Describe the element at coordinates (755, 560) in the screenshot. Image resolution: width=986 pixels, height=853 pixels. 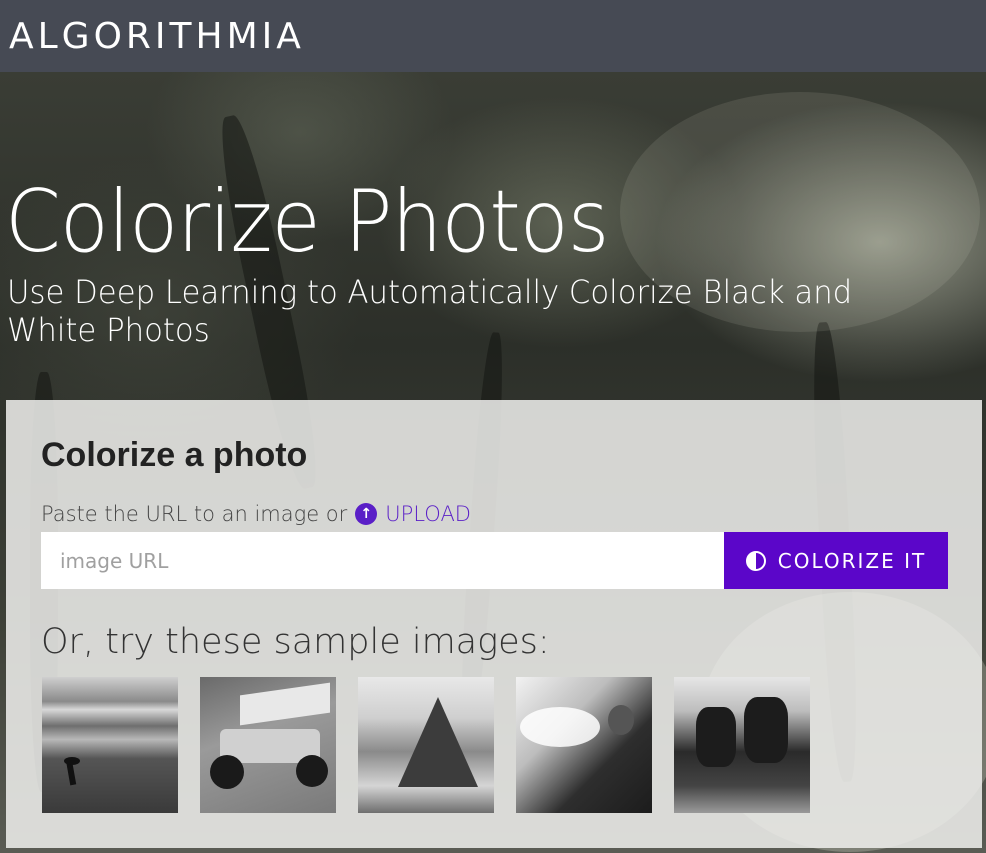
I see `contrast-icon` at that location.